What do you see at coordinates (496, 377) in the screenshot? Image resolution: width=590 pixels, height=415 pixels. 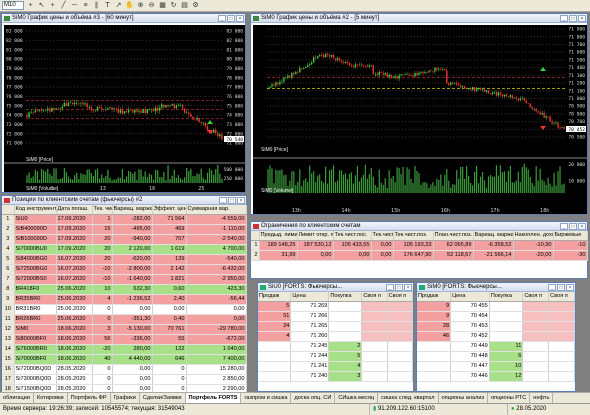 I see `order-book-row: 70 446 12` at bounding box center [496, 377].